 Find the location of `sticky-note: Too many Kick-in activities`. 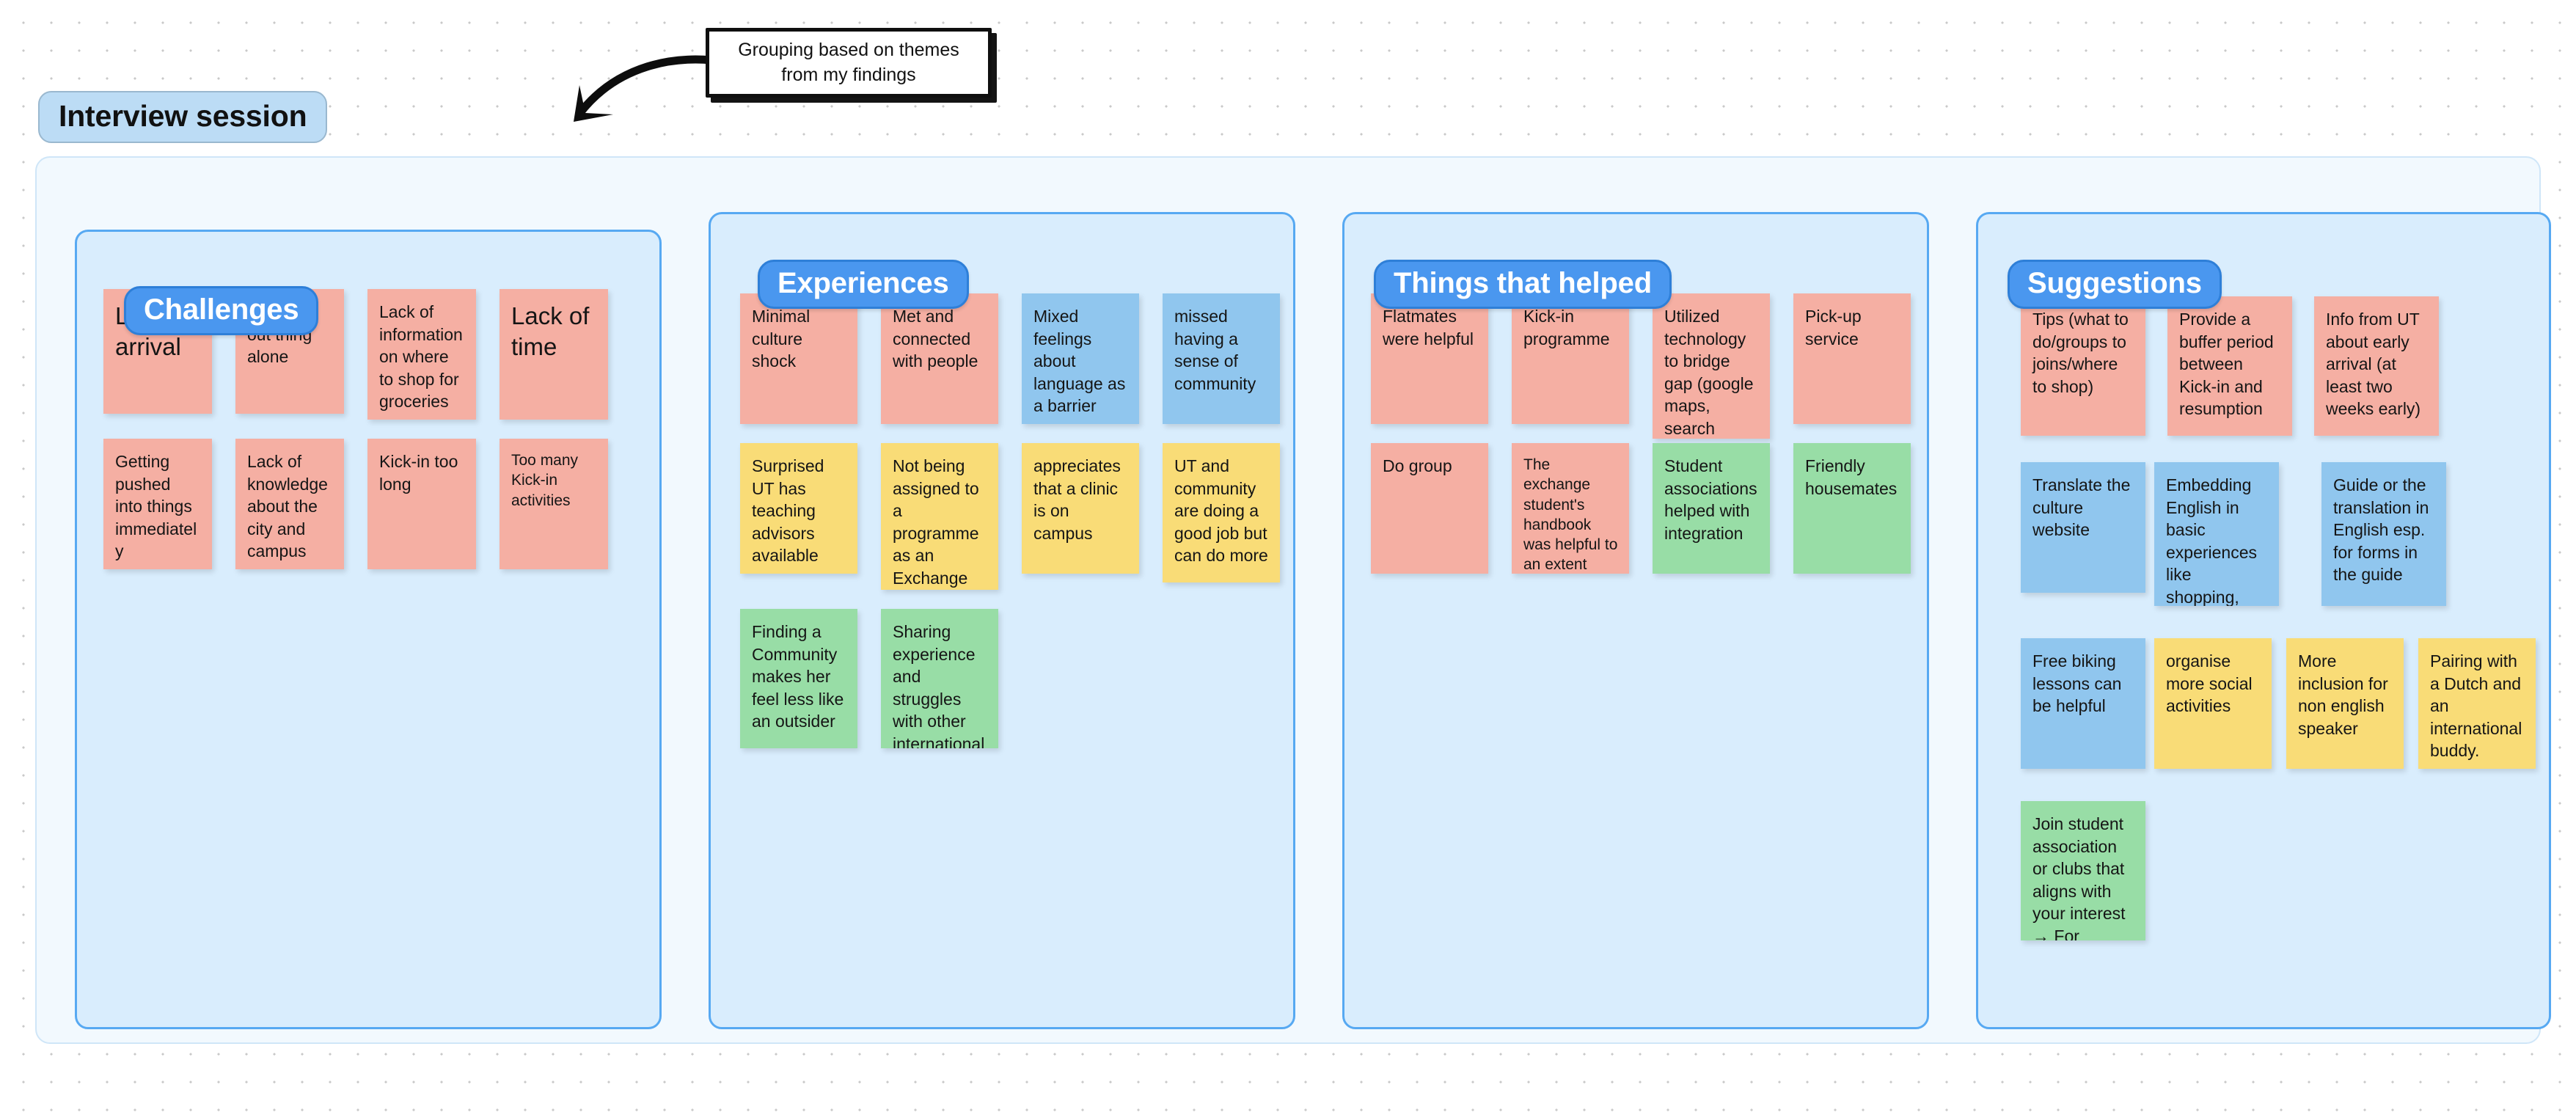

sticky-note: Too many Kick-in activities is located at coordinates (554, 504).